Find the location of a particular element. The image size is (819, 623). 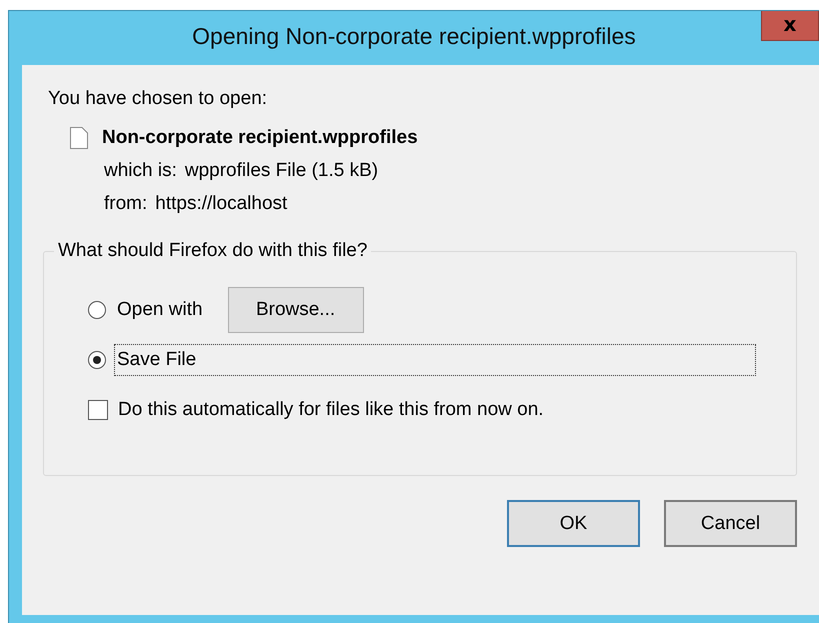

option-label: Save File is located at coordinates (435, 360).